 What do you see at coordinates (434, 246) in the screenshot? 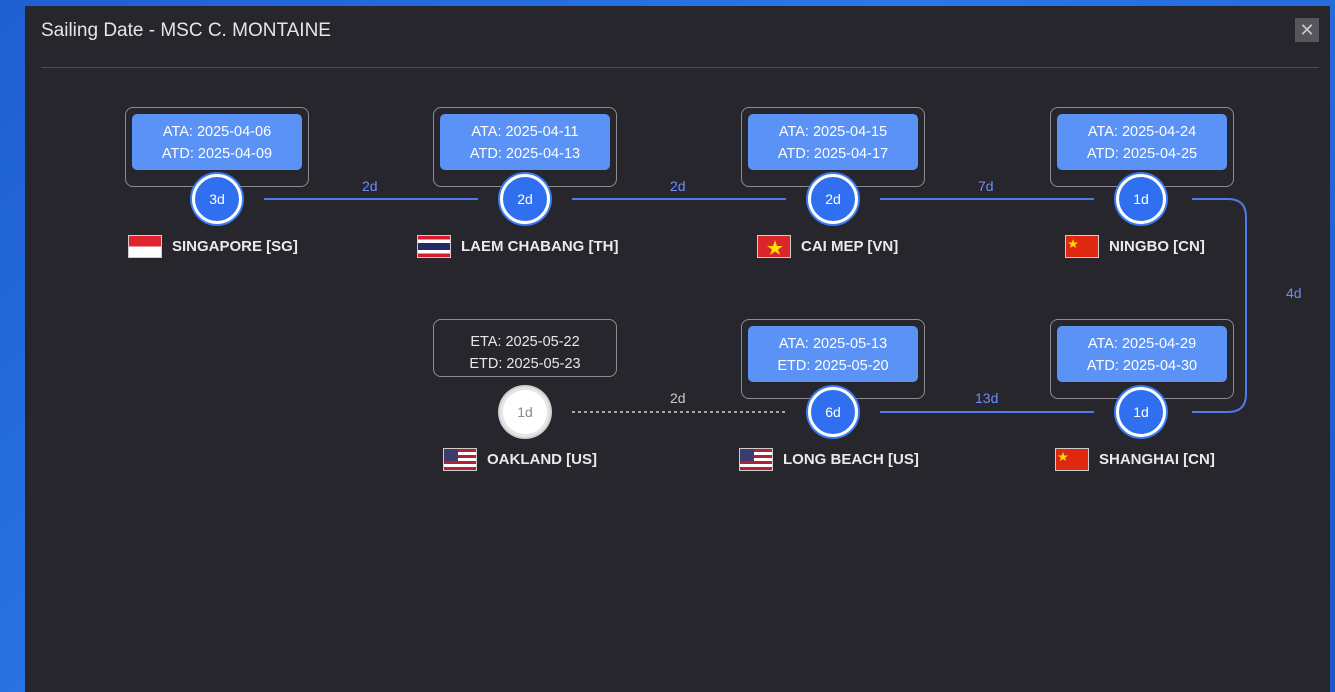
I see `th-flag-icon` at bounding box center [434, 246].